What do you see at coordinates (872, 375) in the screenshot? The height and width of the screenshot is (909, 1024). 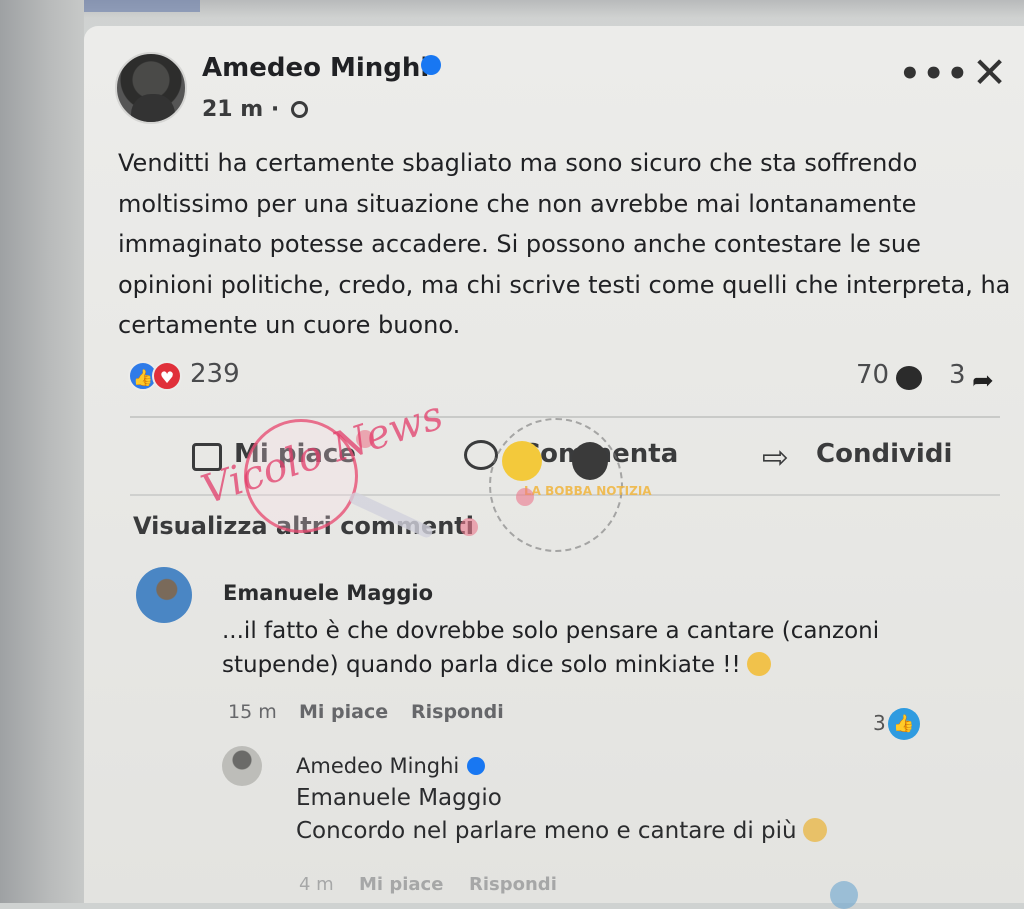 I see `comments-count: 70` at bounding box center [872, 375].